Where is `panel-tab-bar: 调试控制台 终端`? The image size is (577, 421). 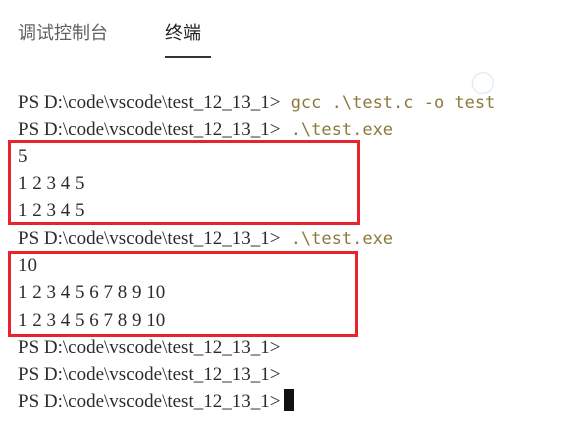
panel-tab-bar: 调试控制台 终端 is located at coordinates (288, 30).